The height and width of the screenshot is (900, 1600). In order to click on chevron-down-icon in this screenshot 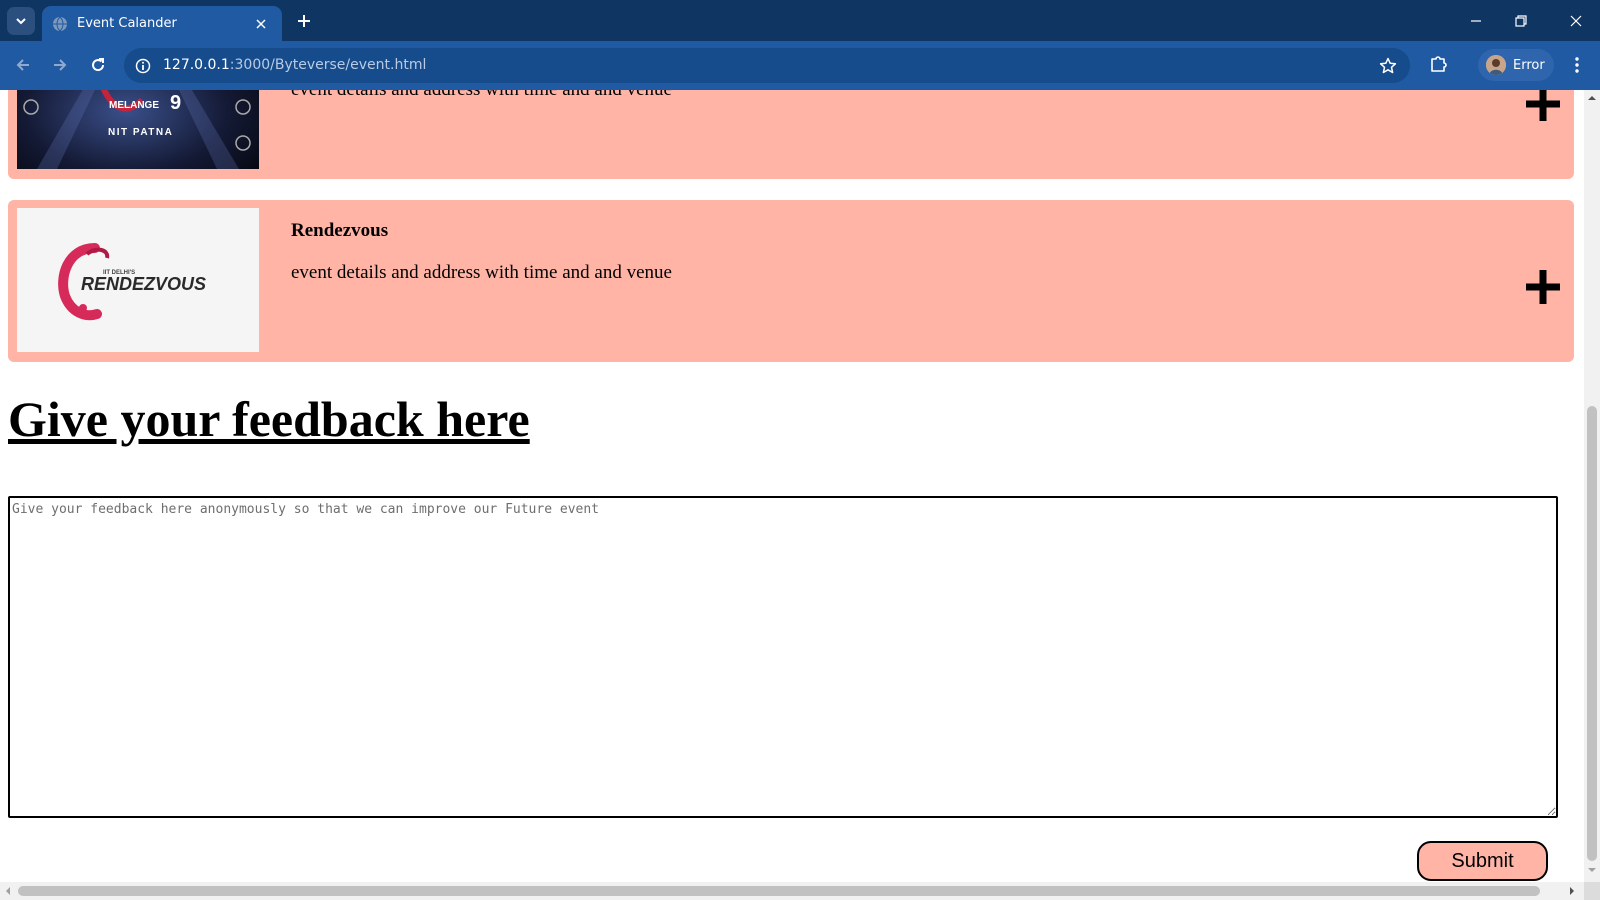, I will do `click(21, 21)`.